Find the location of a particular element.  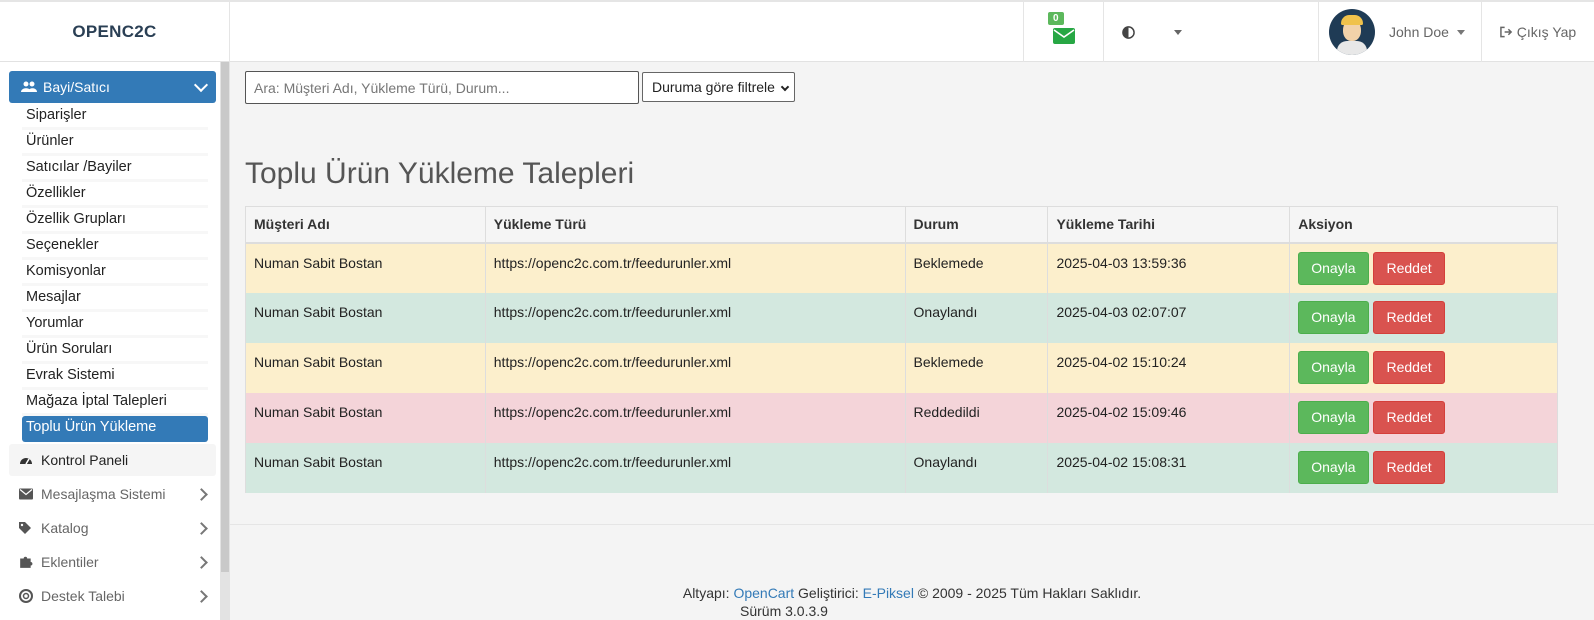

sign-out-icon is located at coordinates (1505, 32).